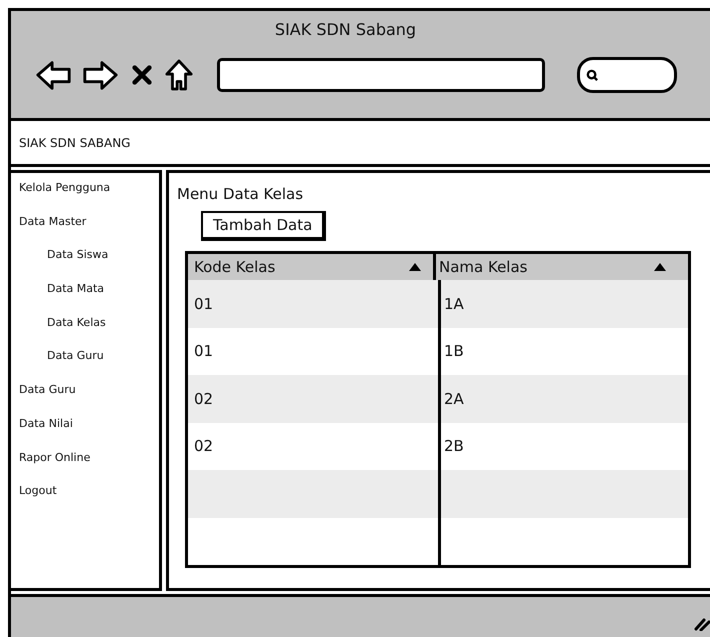 The image size is (710, 637). I want to click on table-cell-text: 1B, so click(454, 351).